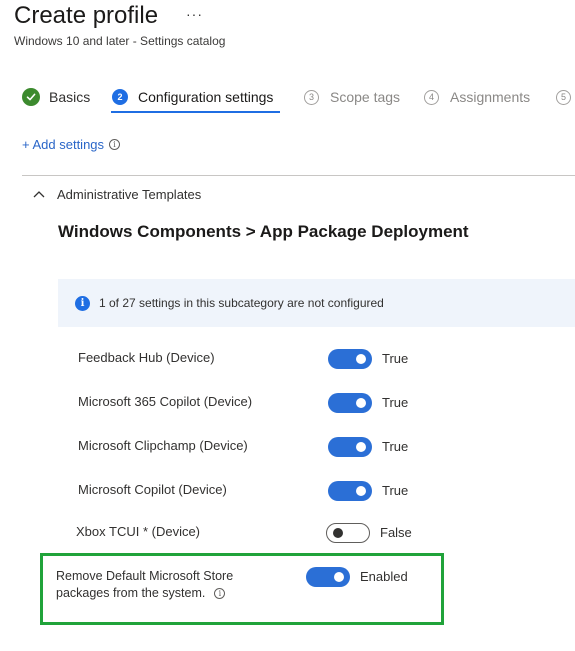 The image size is (575, 651). I want to click on step-label: Basics, so click(70, 97).